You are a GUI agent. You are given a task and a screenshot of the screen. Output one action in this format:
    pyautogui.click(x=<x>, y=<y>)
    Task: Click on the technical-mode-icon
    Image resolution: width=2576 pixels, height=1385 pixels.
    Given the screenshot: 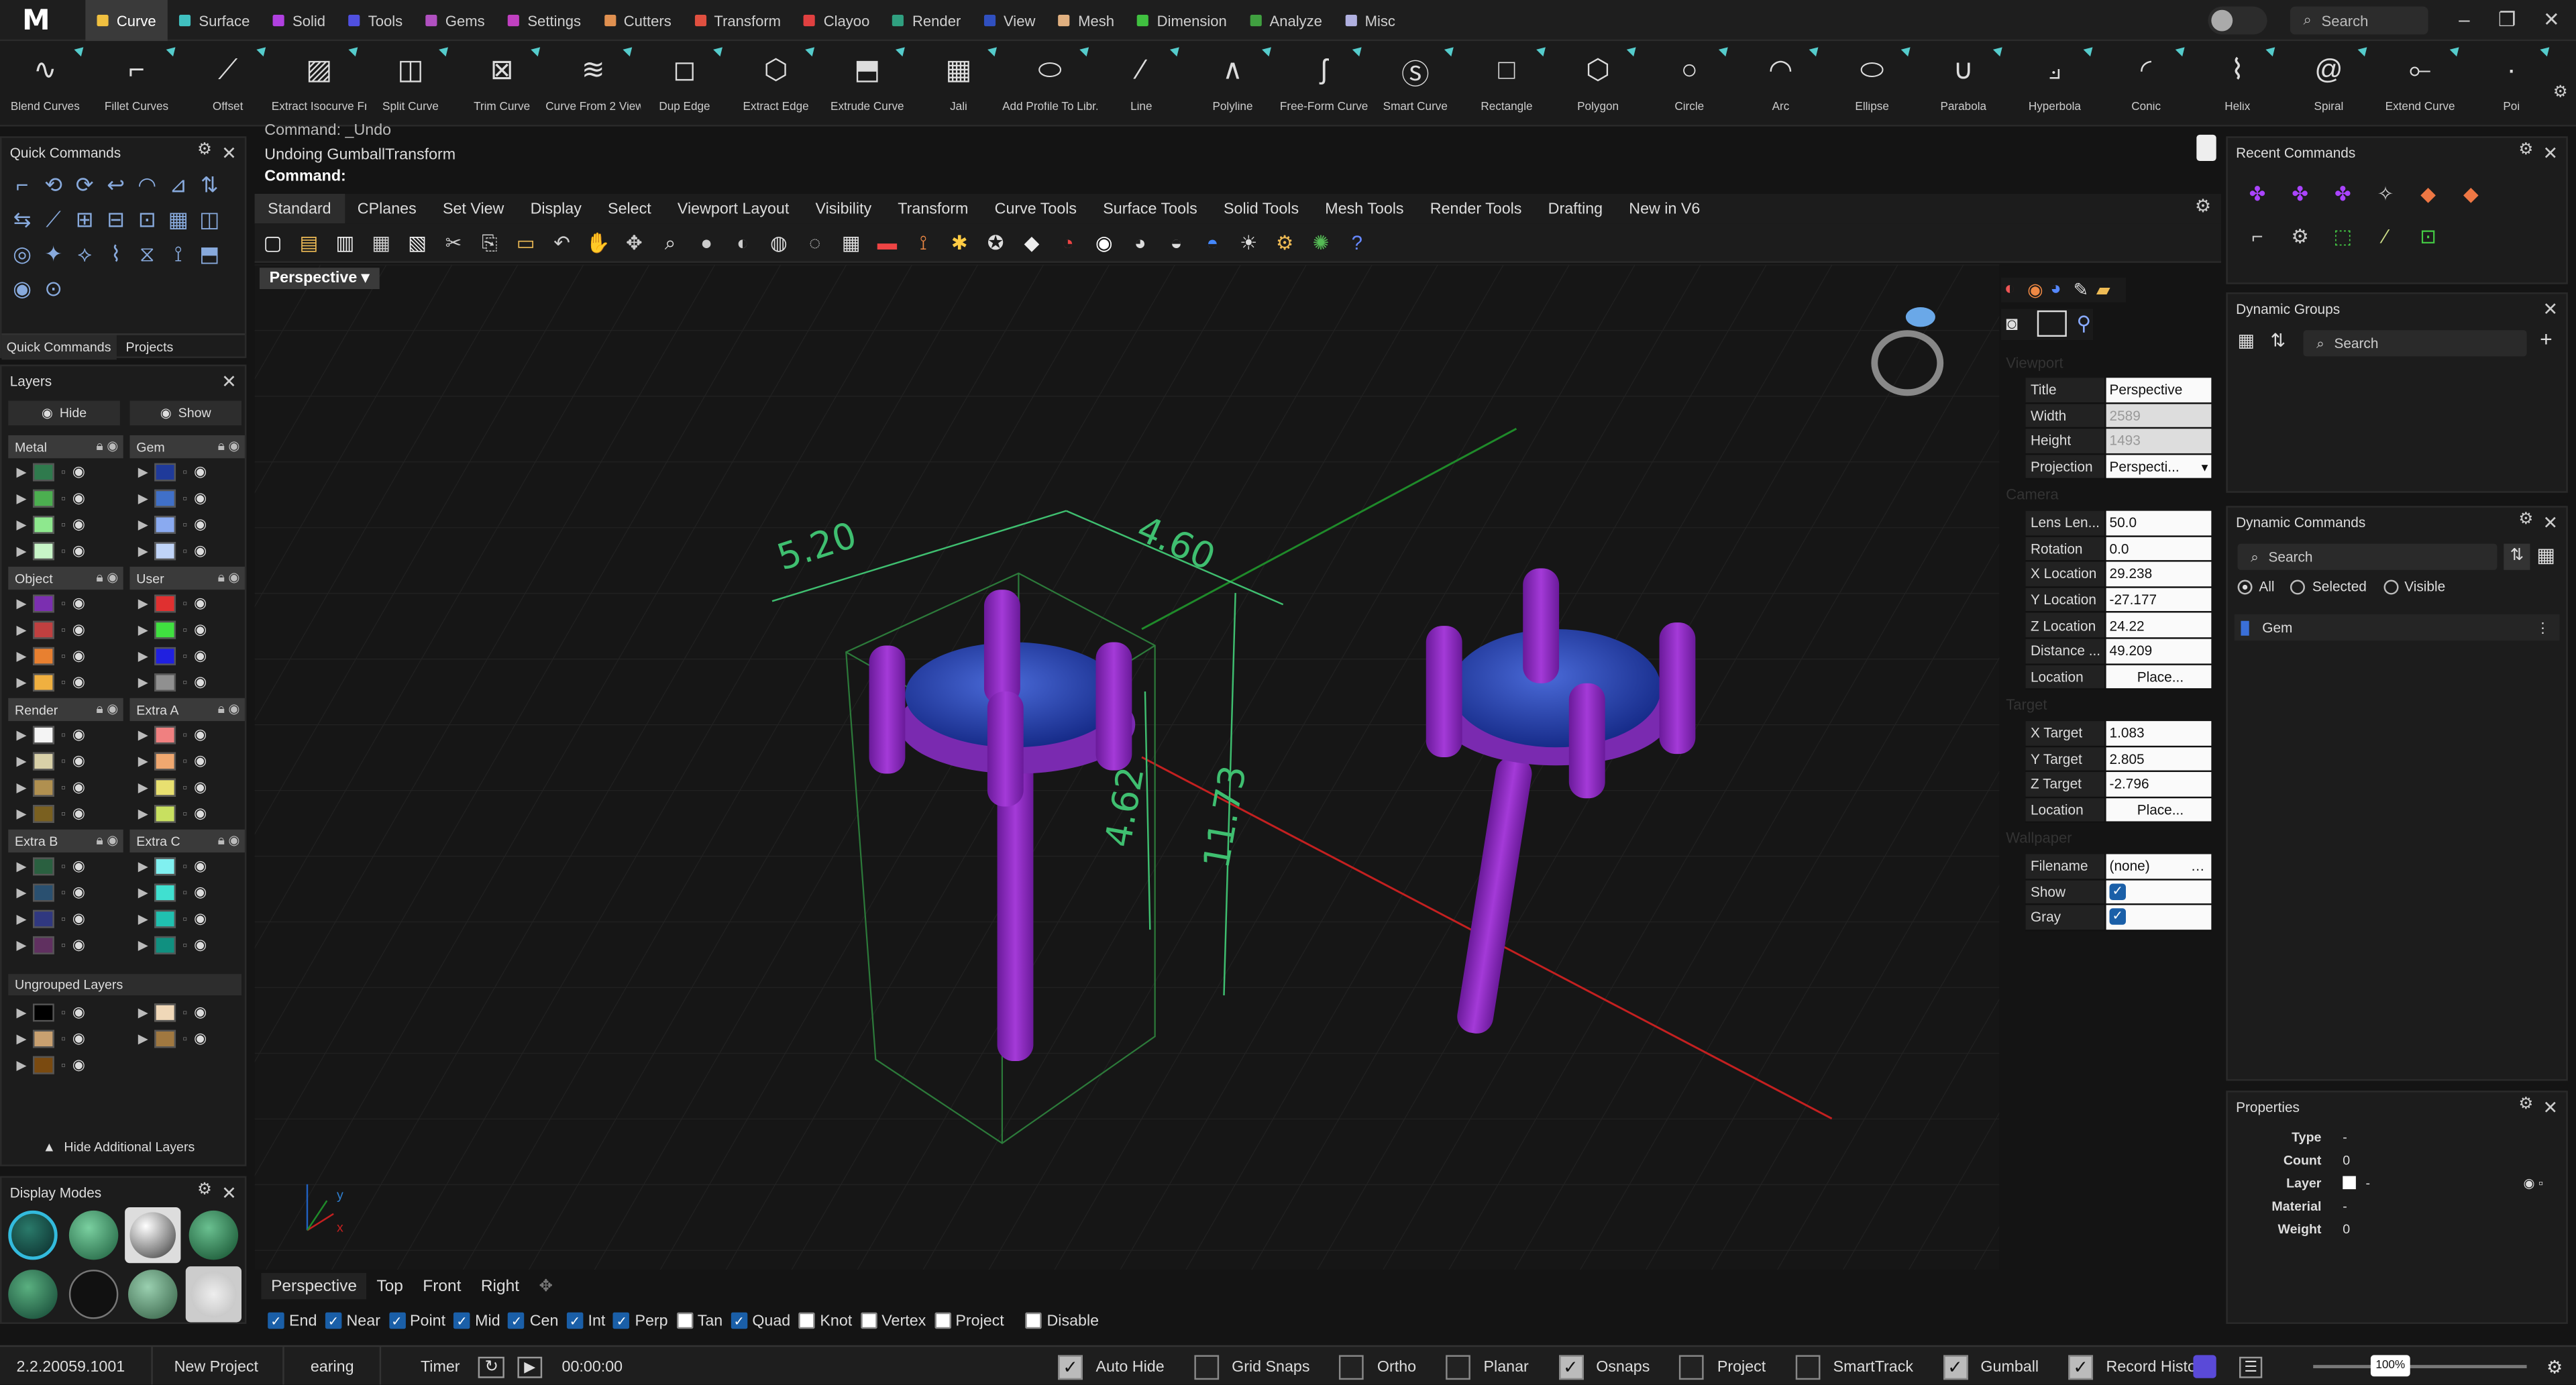 What is the action you would take?
    pyautogui.click(x=93, y=1294)
    